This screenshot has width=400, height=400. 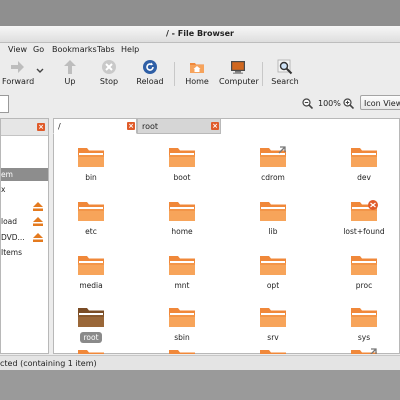 I want to click on view-mode-select: Icon View, so click(x=380, y=102).